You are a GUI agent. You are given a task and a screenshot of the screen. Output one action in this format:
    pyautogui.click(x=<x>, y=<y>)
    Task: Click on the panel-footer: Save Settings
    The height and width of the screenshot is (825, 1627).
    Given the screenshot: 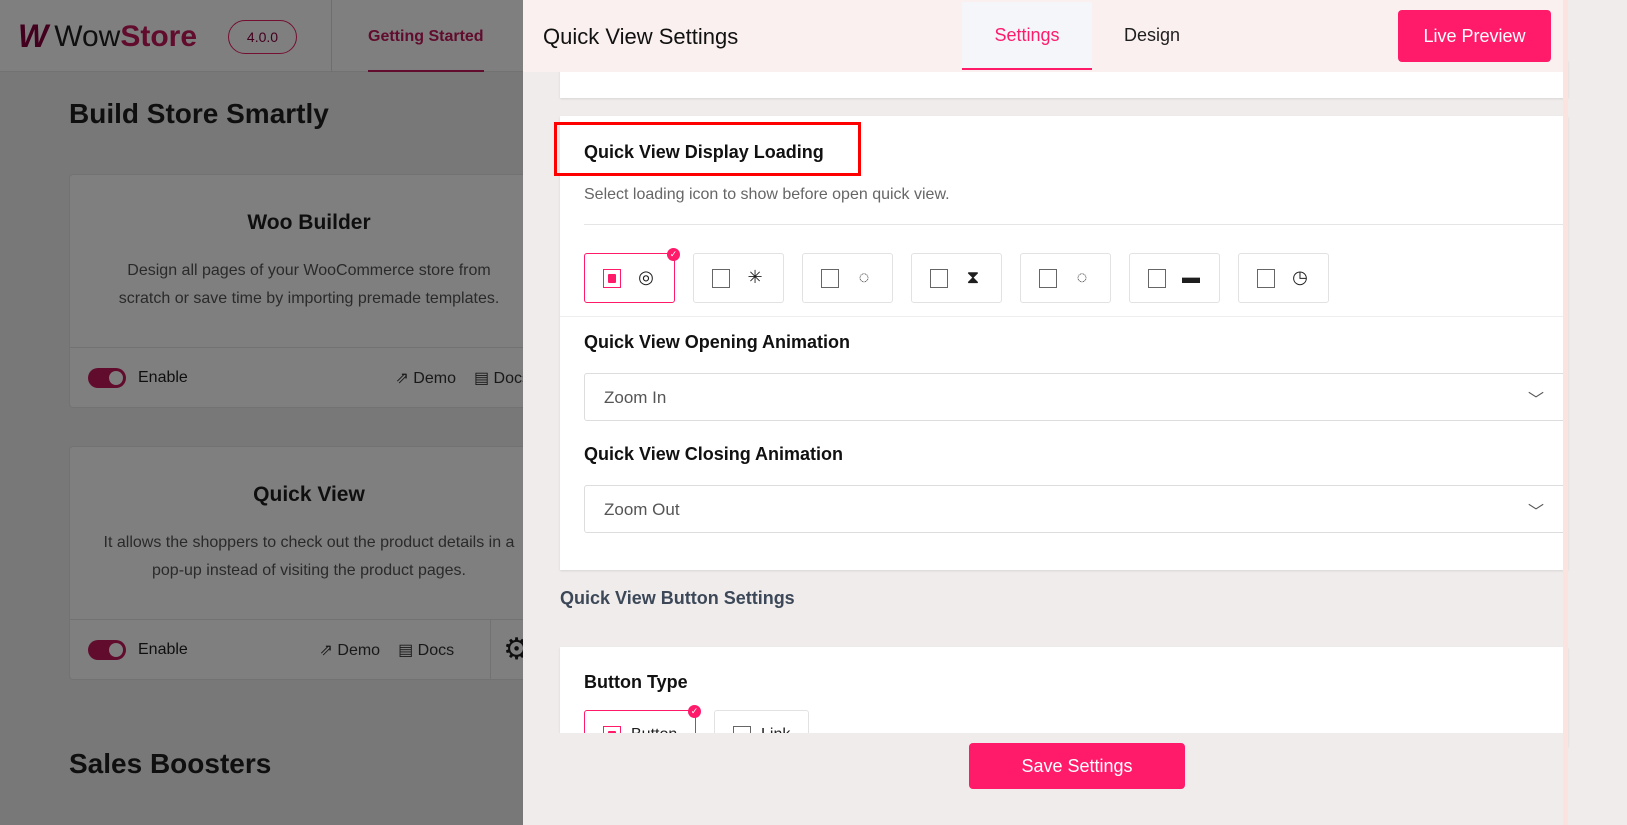 What is the action you would take?
    pyautogui.click(x=1043, y=779)
    